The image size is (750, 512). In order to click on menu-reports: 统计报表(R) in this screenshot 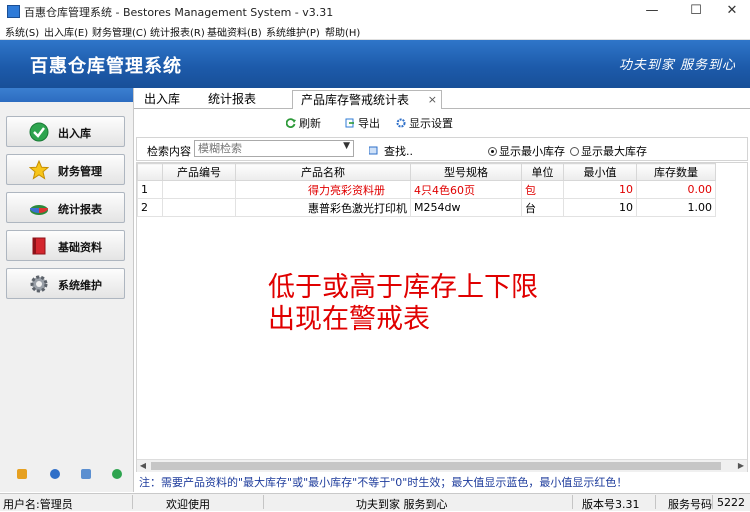, I will do `click(177, 31)`.